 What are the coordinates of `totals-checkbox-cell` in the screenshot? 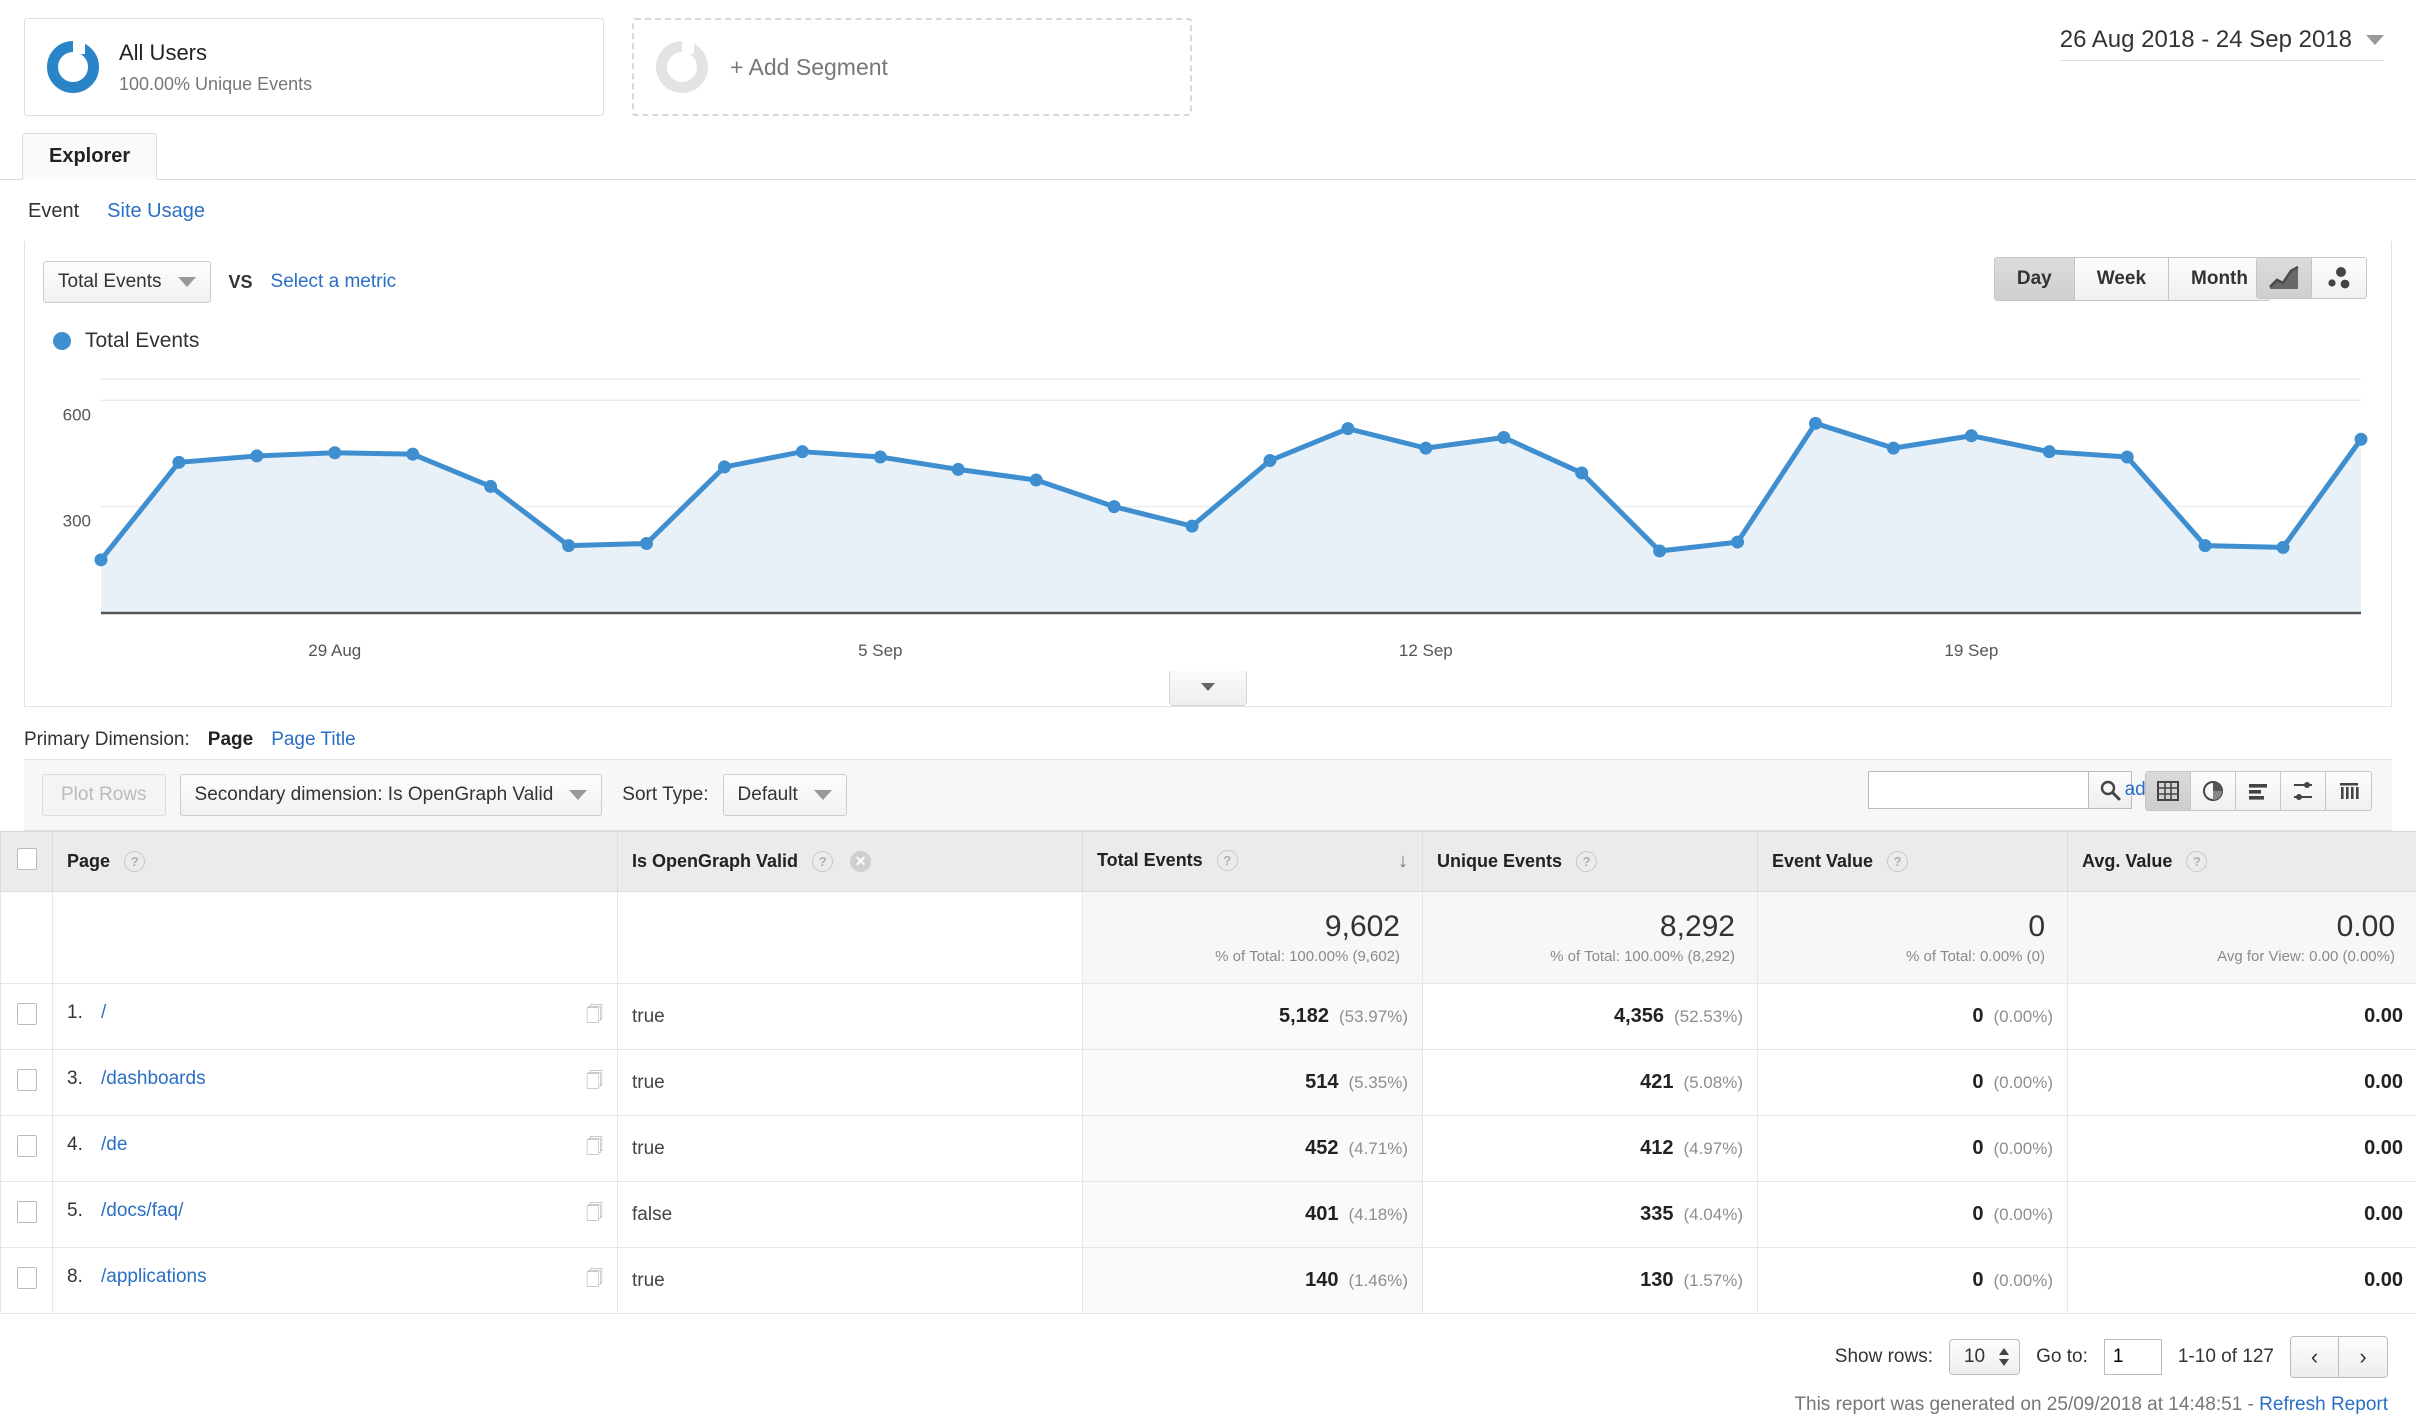 It's located at (27, 938).